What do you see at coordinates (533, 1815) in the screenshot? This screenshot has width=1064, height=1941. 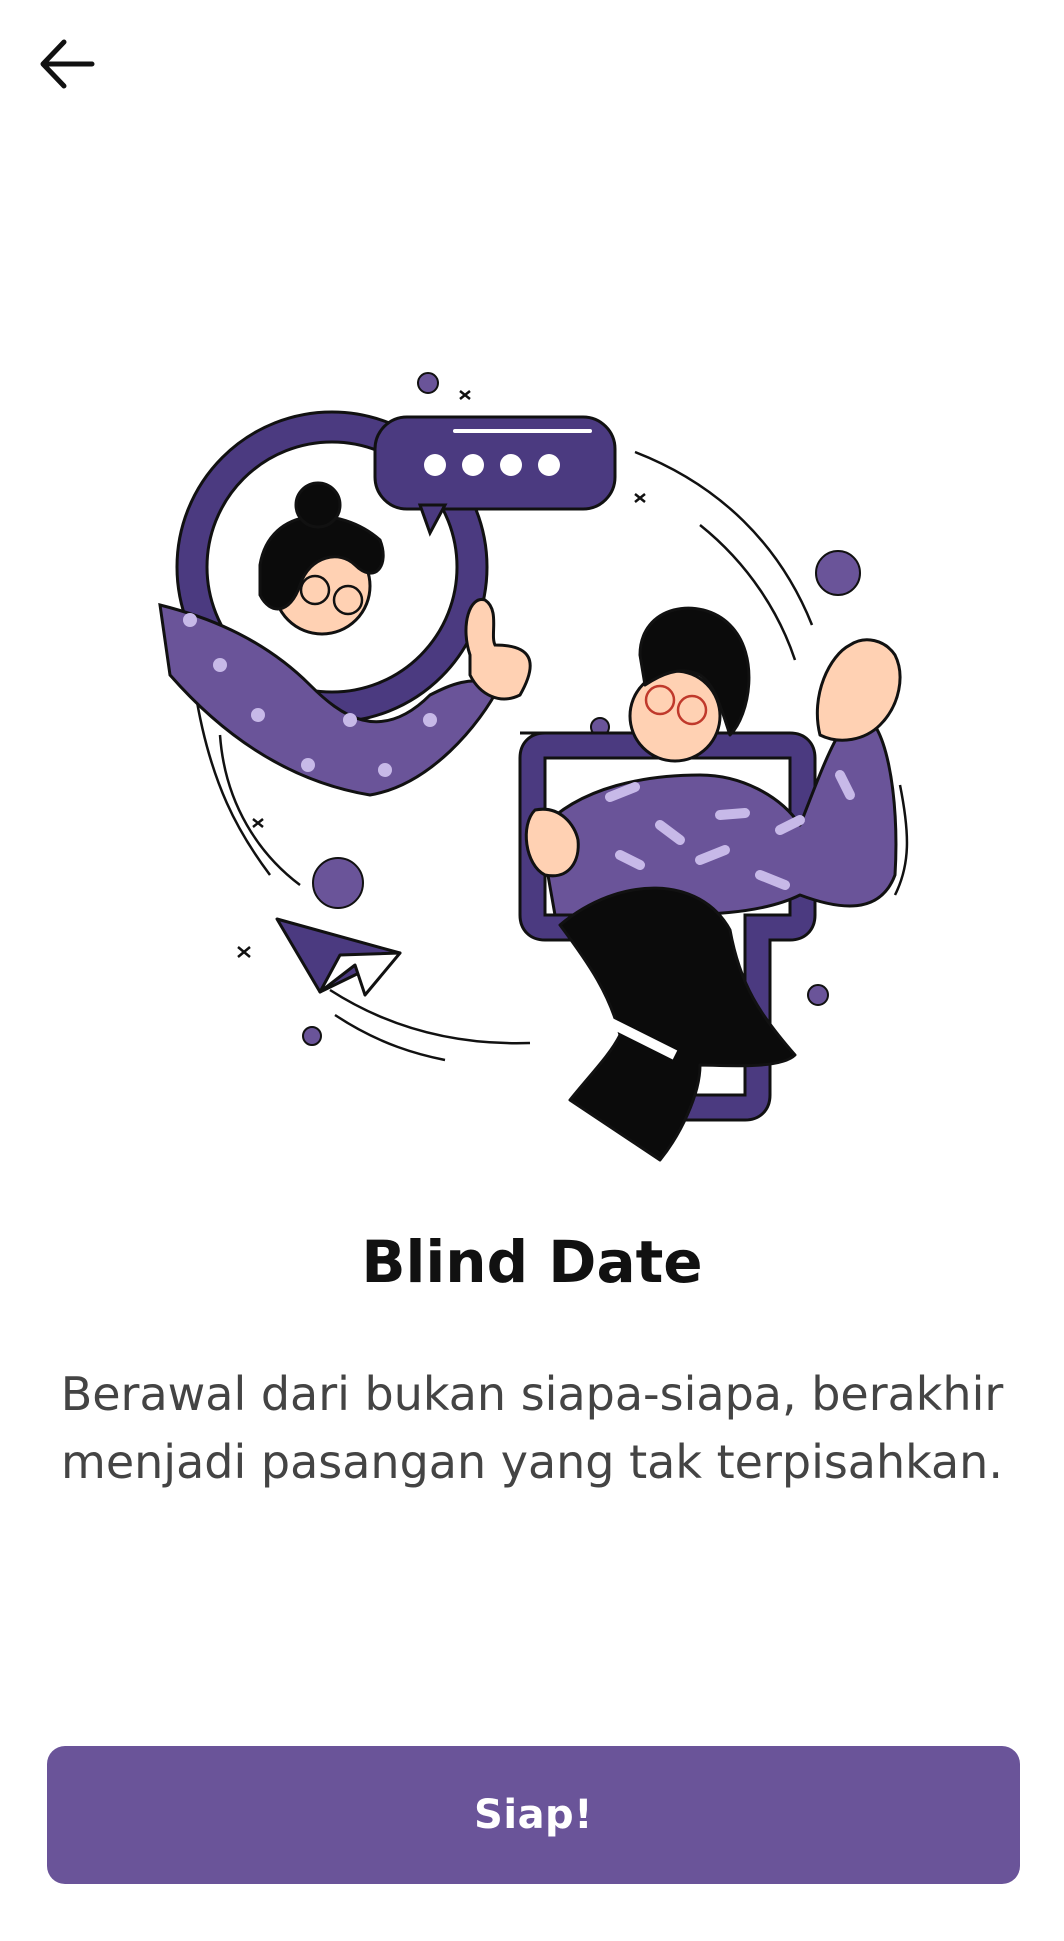 I see `ready-button: Siap!` at bounding box center [533, 1815].